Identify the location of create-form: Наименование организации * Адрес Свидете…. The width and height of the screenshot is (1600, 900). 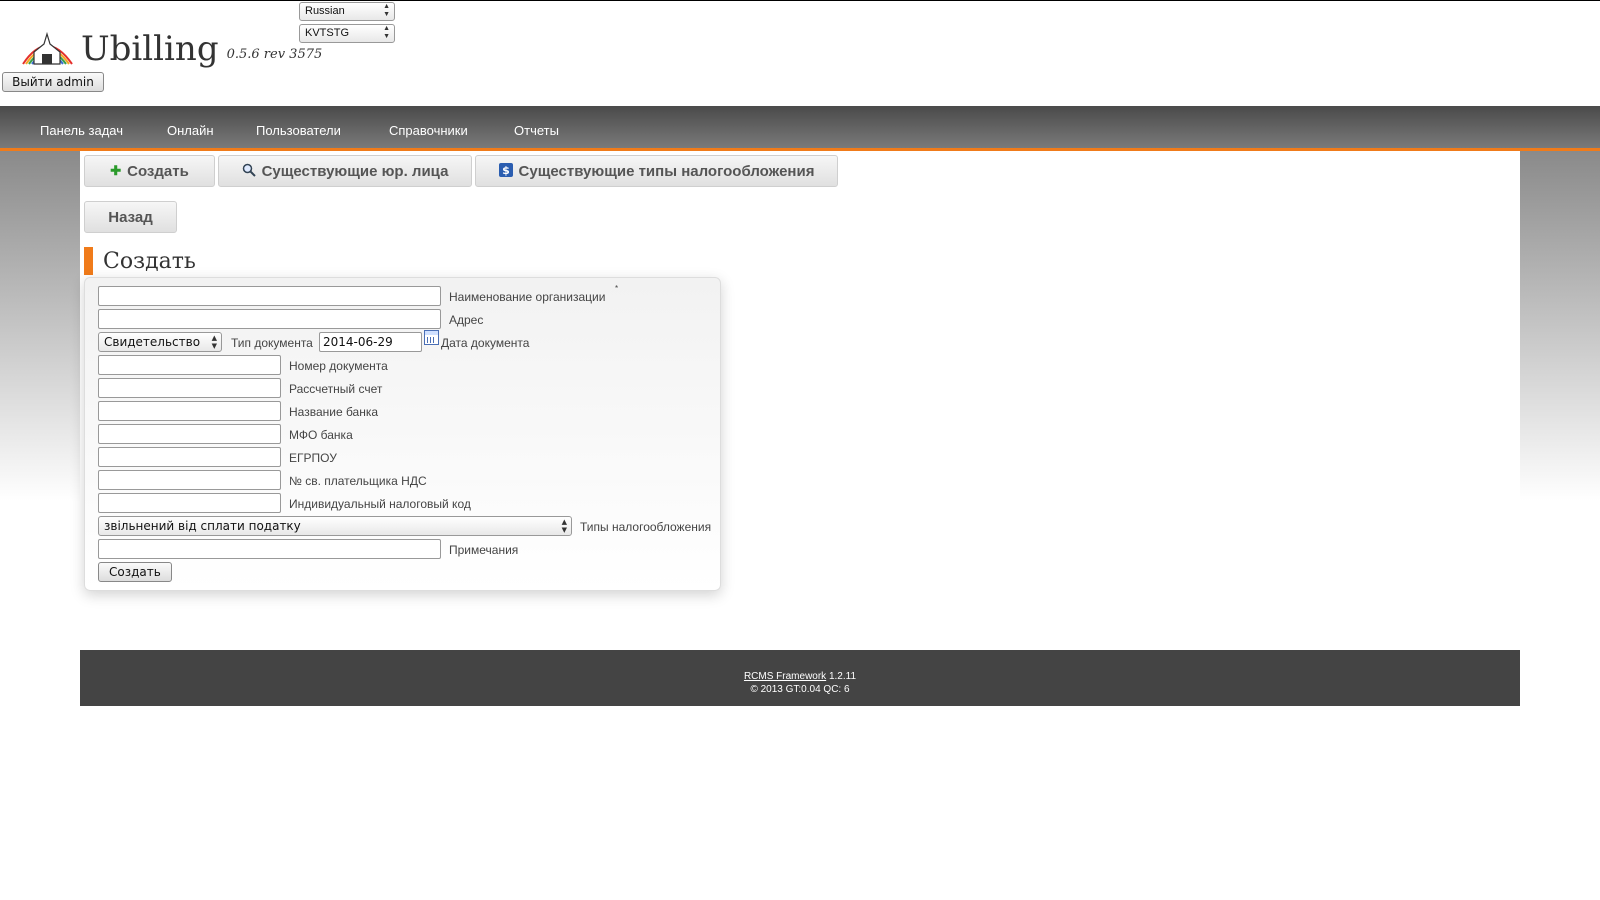
(402, 434).